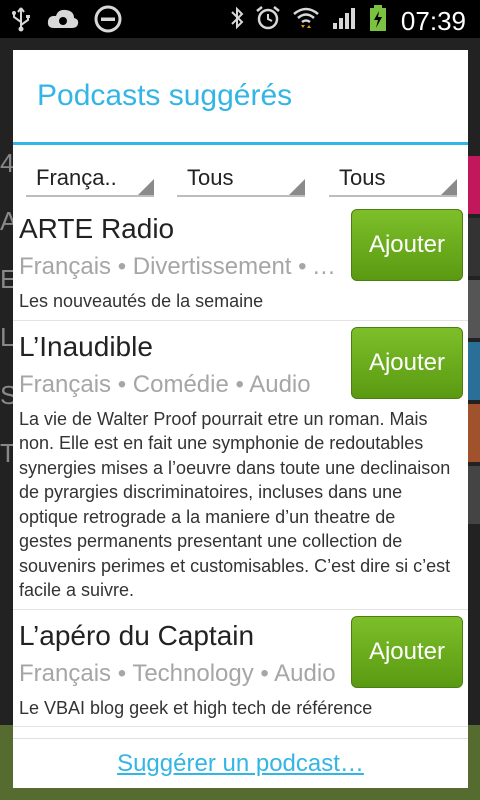 The width and height of the screenshot is (480, 800). What do you see at coordinates (240, 97) in the screenshot?
I see `dialog-title: Podcasts suggérés` at bounding box center [240, 97].